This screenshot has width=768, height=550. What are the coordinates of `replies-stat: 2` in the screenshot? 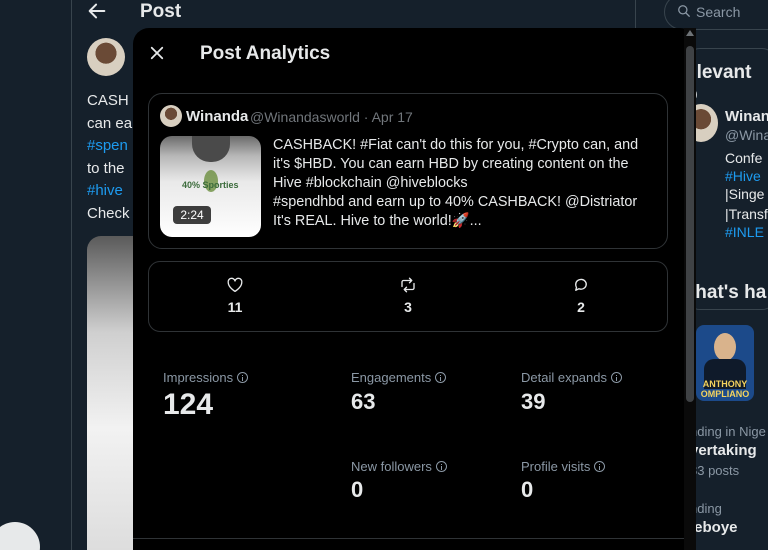 It's located at (581, 295).